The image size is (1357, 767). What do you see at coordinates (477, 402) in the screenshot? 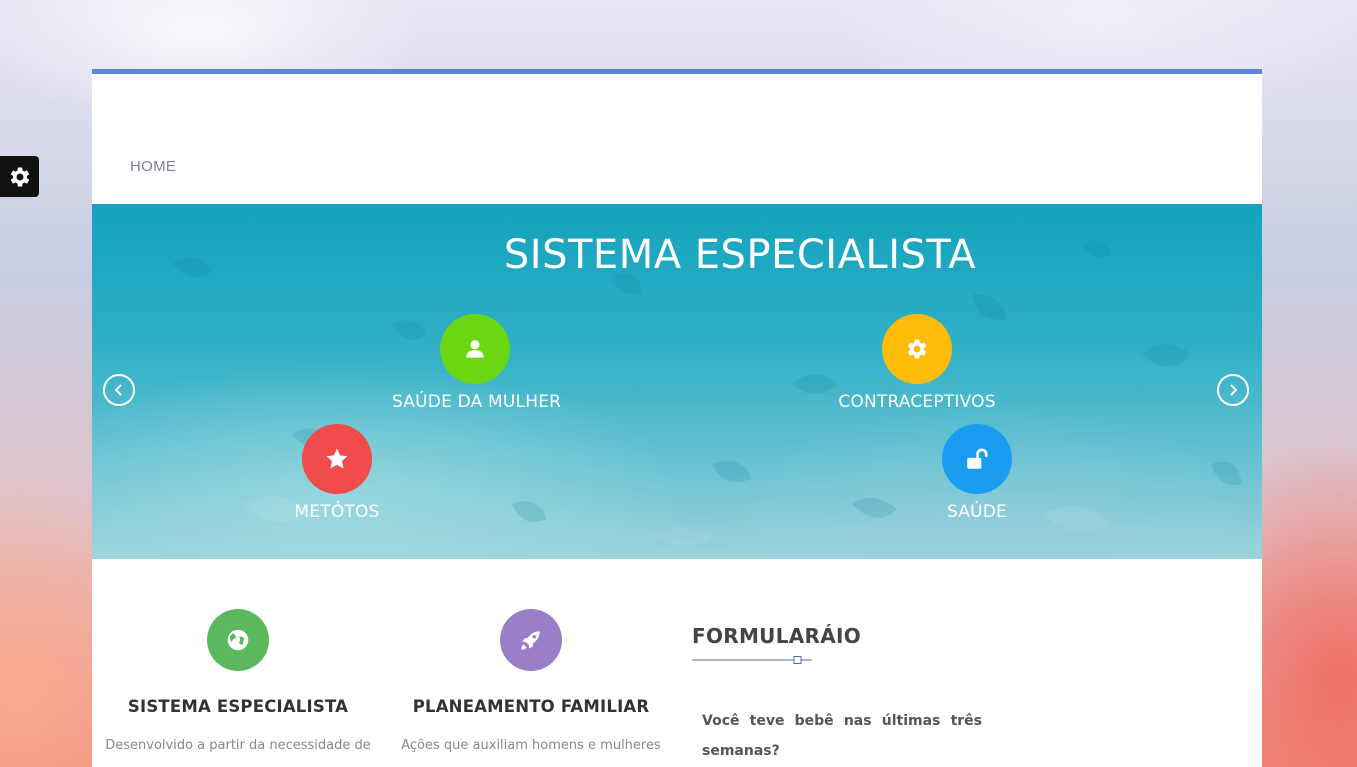
I see `feature-label: SAÚDE DA MULHER` at bounding box center [477, 402].